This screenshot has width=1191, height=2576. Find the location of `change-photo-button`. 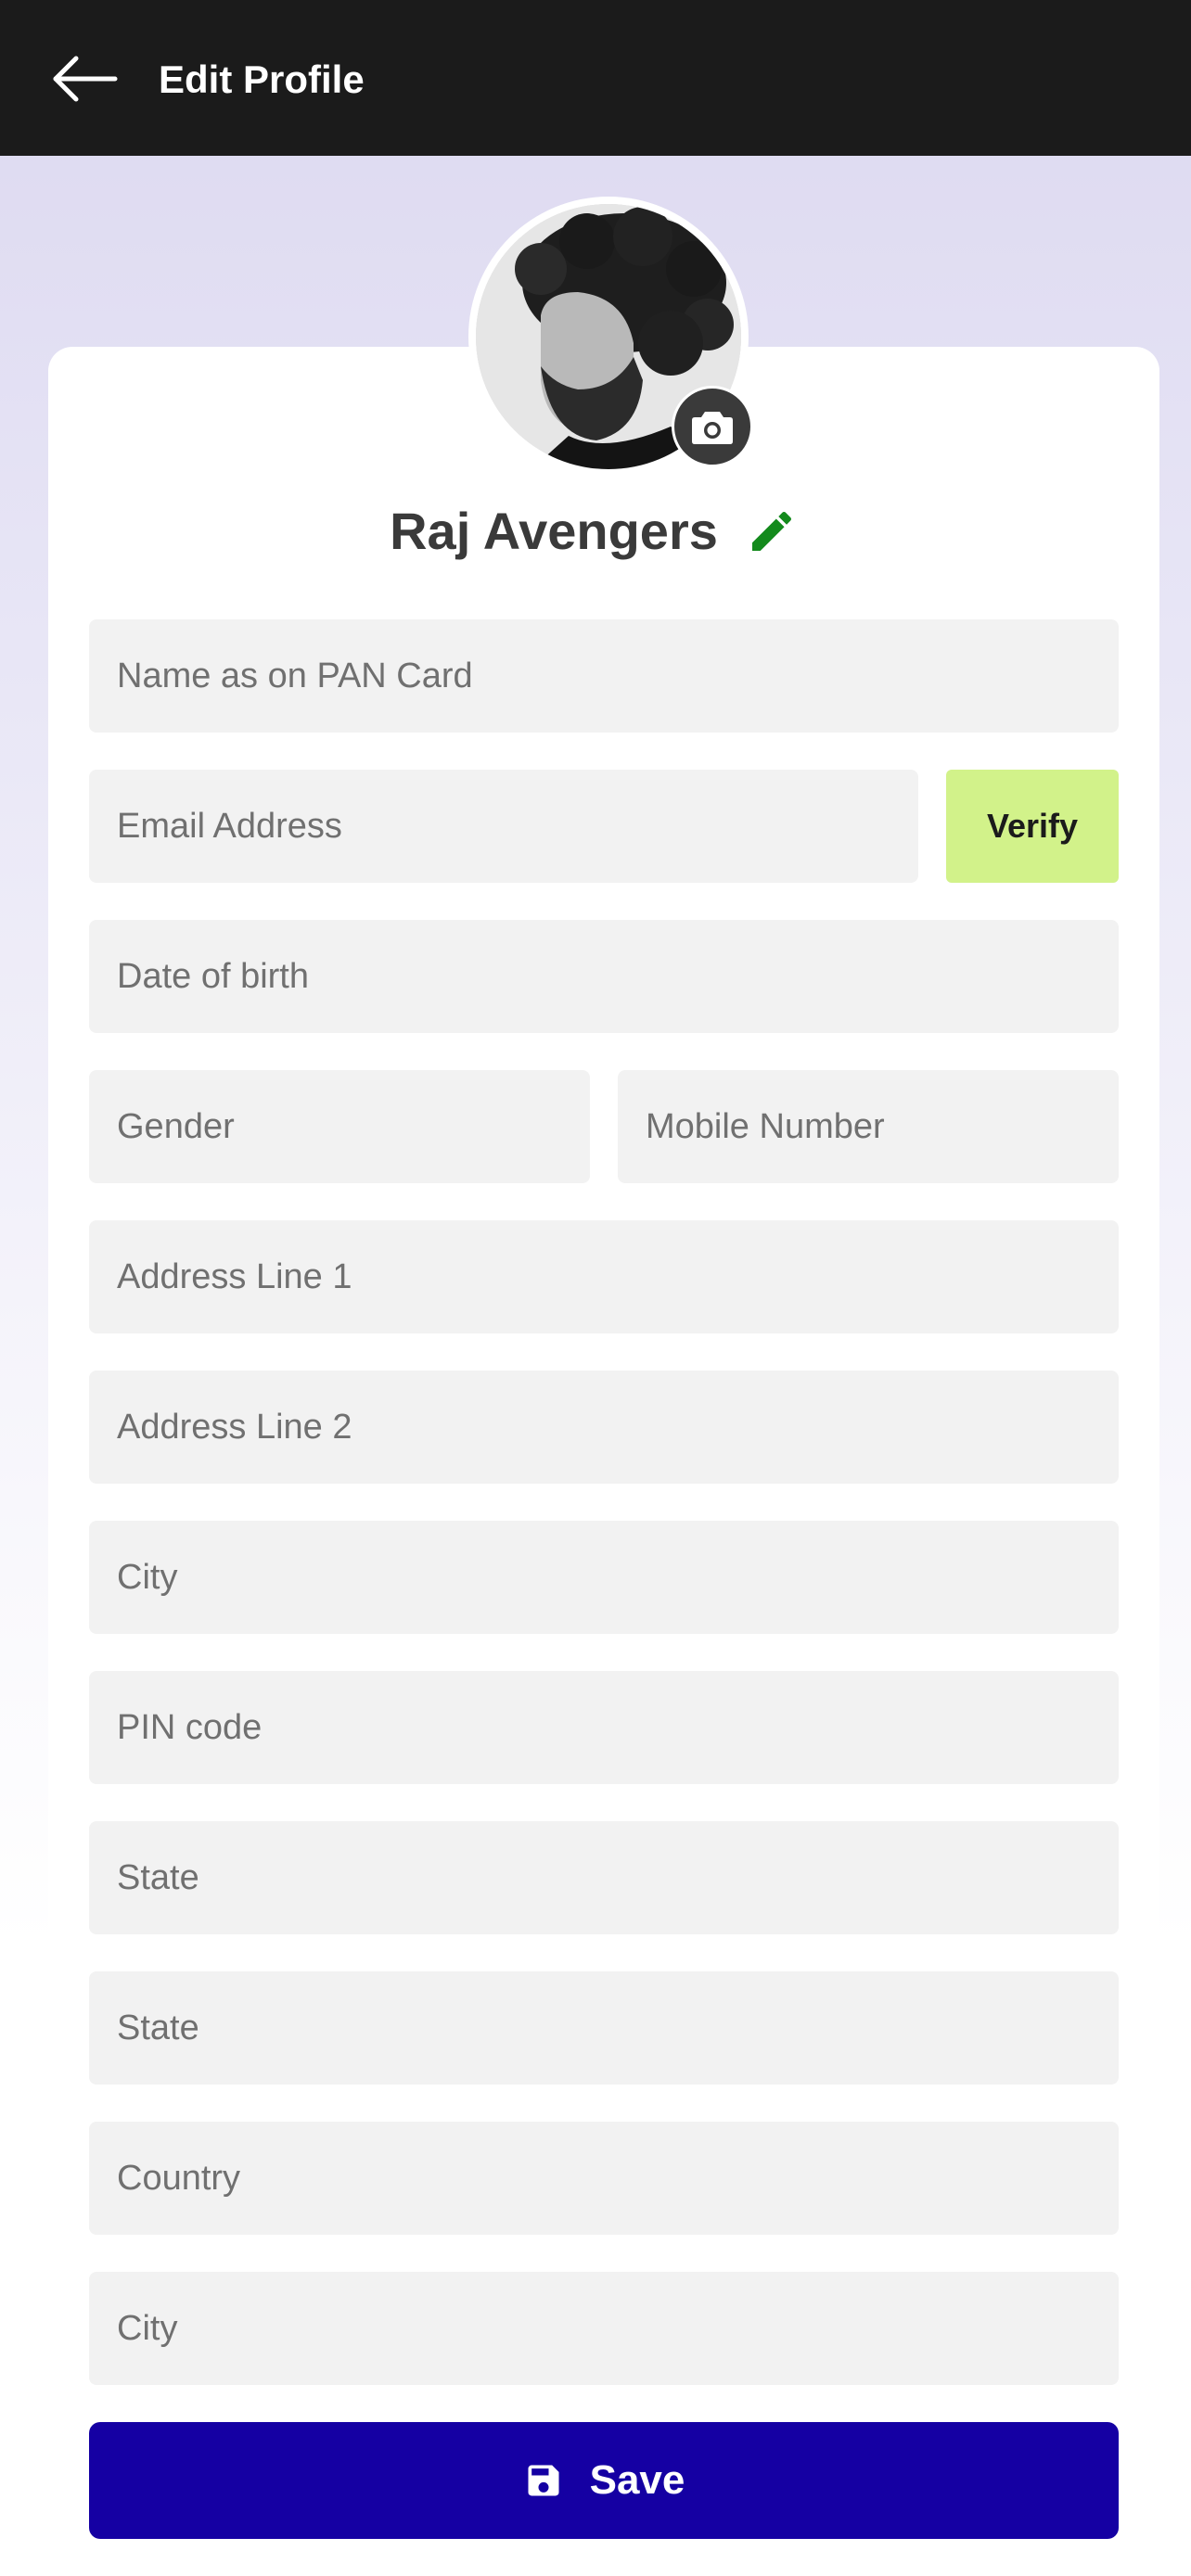

change-photo-button is located at coordinates (712, 426).